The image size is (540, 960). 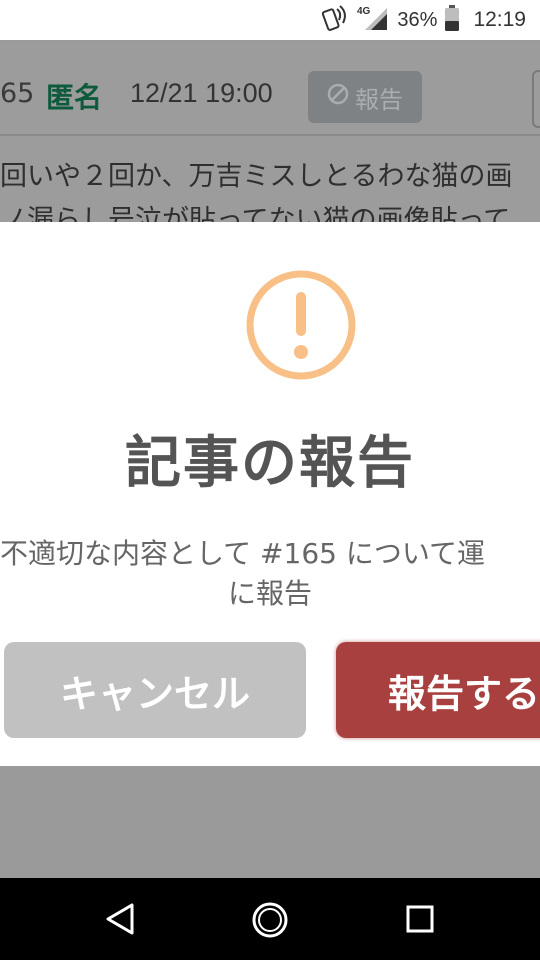 I want to click on network-type: 4G, so click(x=364, y=11).